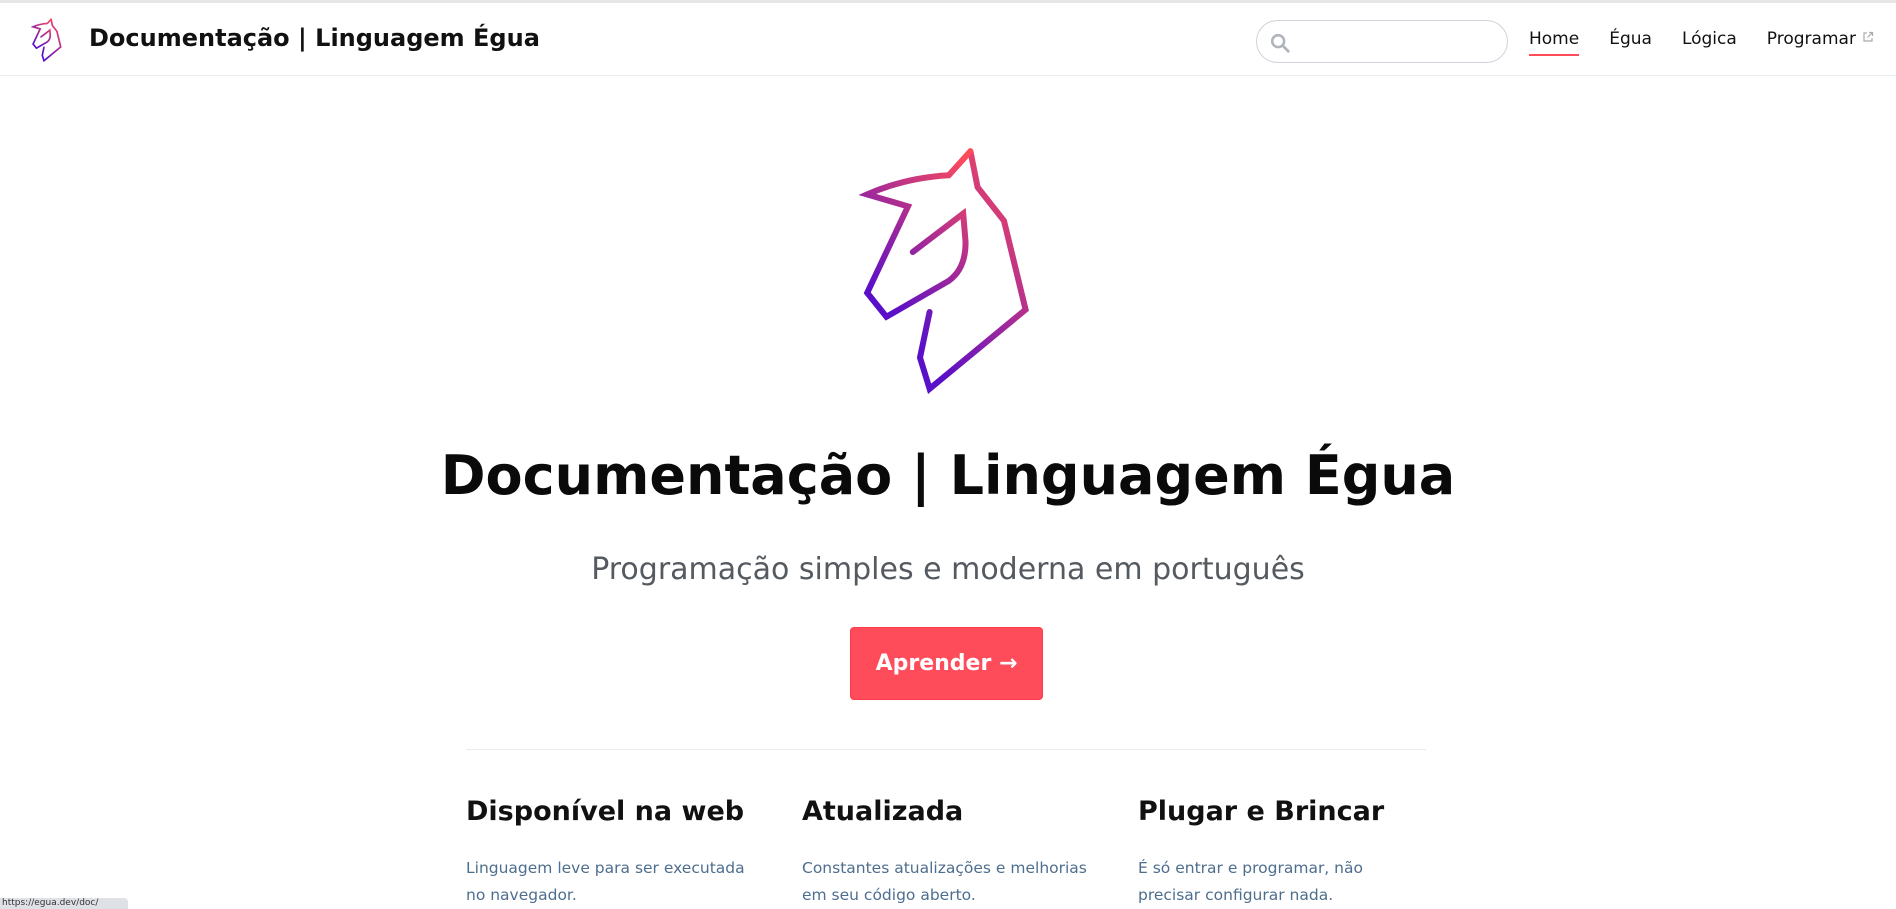 The image size is (1896, 909). What do you see at coordinates (605, 811) in the screenshot?
I see `feature-title: Disponível na web` at bounding box center [605, 811].